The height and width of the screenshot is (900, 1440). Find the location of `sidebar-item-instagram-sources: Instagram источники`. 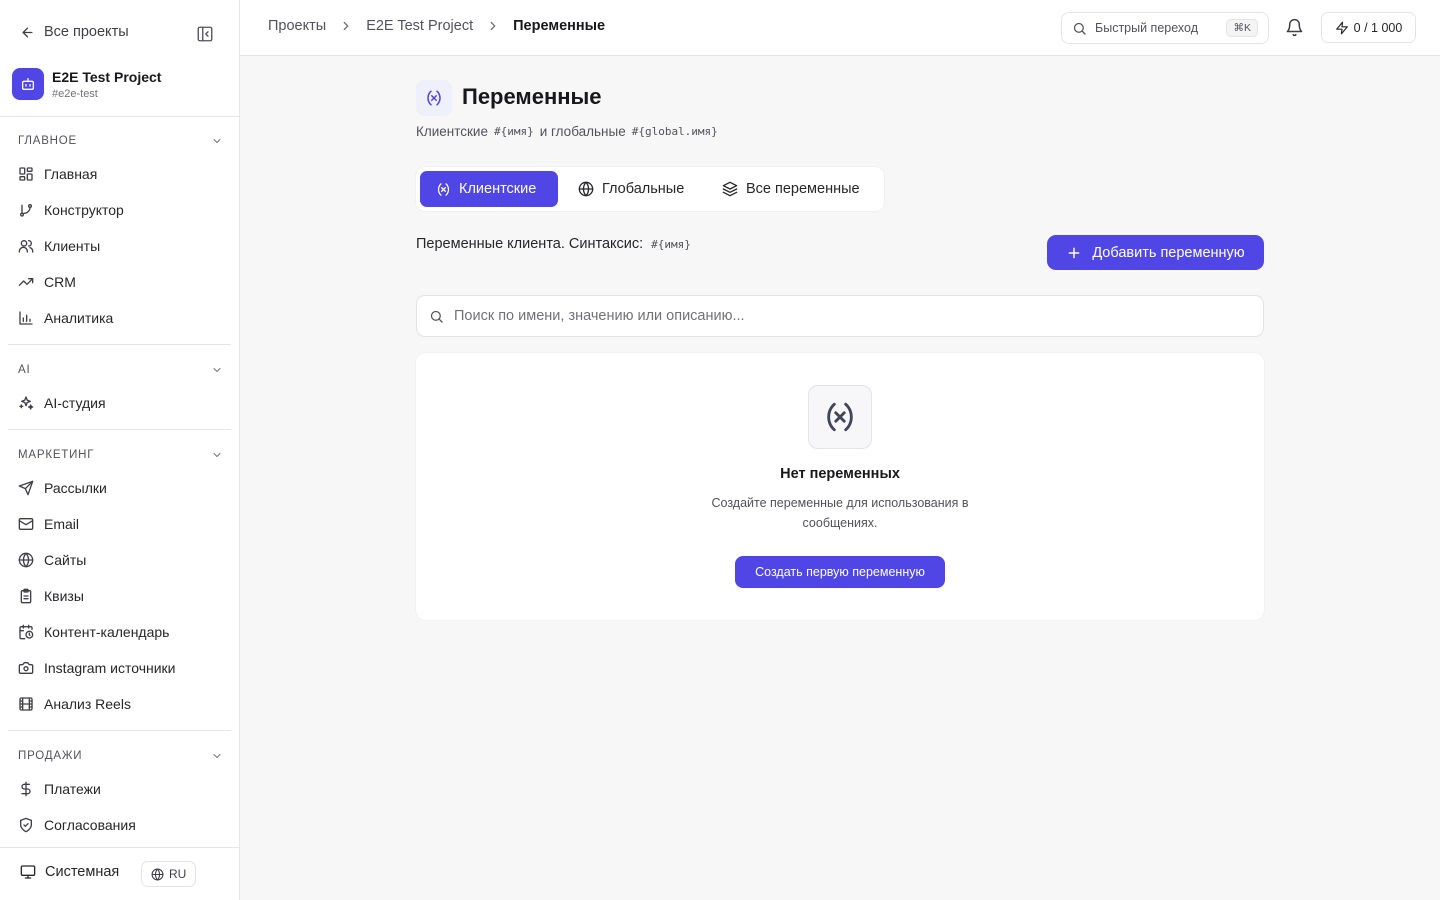

sidebar-item-instagram-sources: Instagram источники is located at coordinates (96, 668).